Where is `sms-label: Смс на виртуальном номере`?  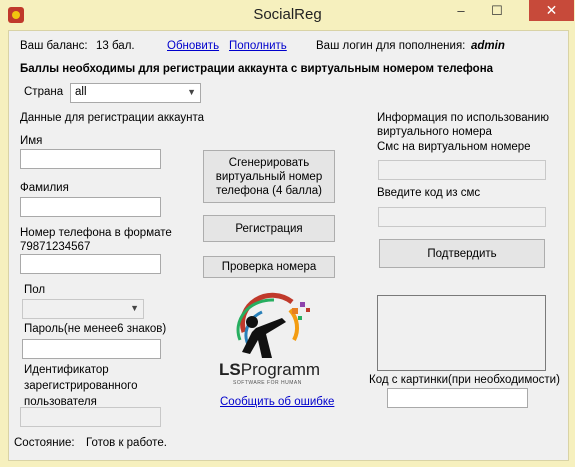
sms-label: Смс на виртуальном номере is located at coordinates (454, 147).